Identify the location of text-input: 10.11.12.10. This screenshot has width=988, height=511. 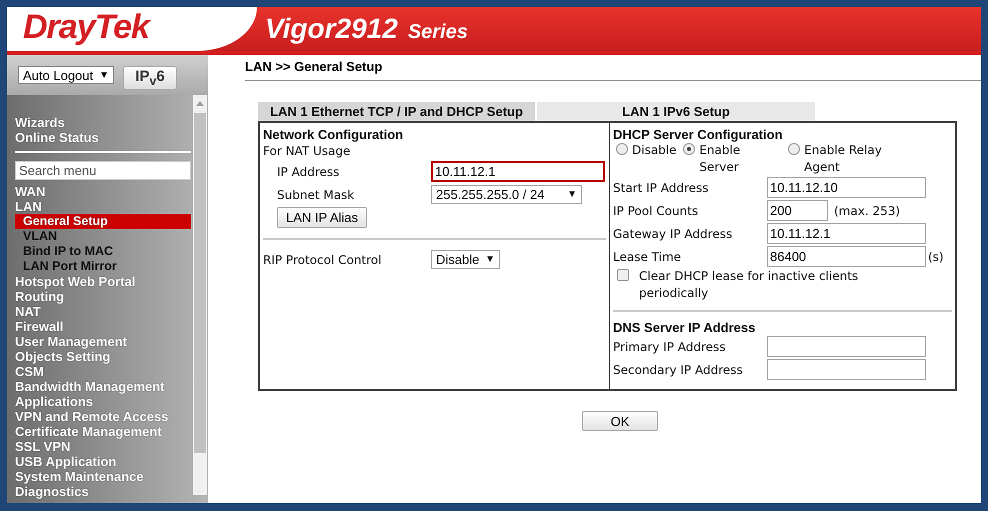
(846, 187).